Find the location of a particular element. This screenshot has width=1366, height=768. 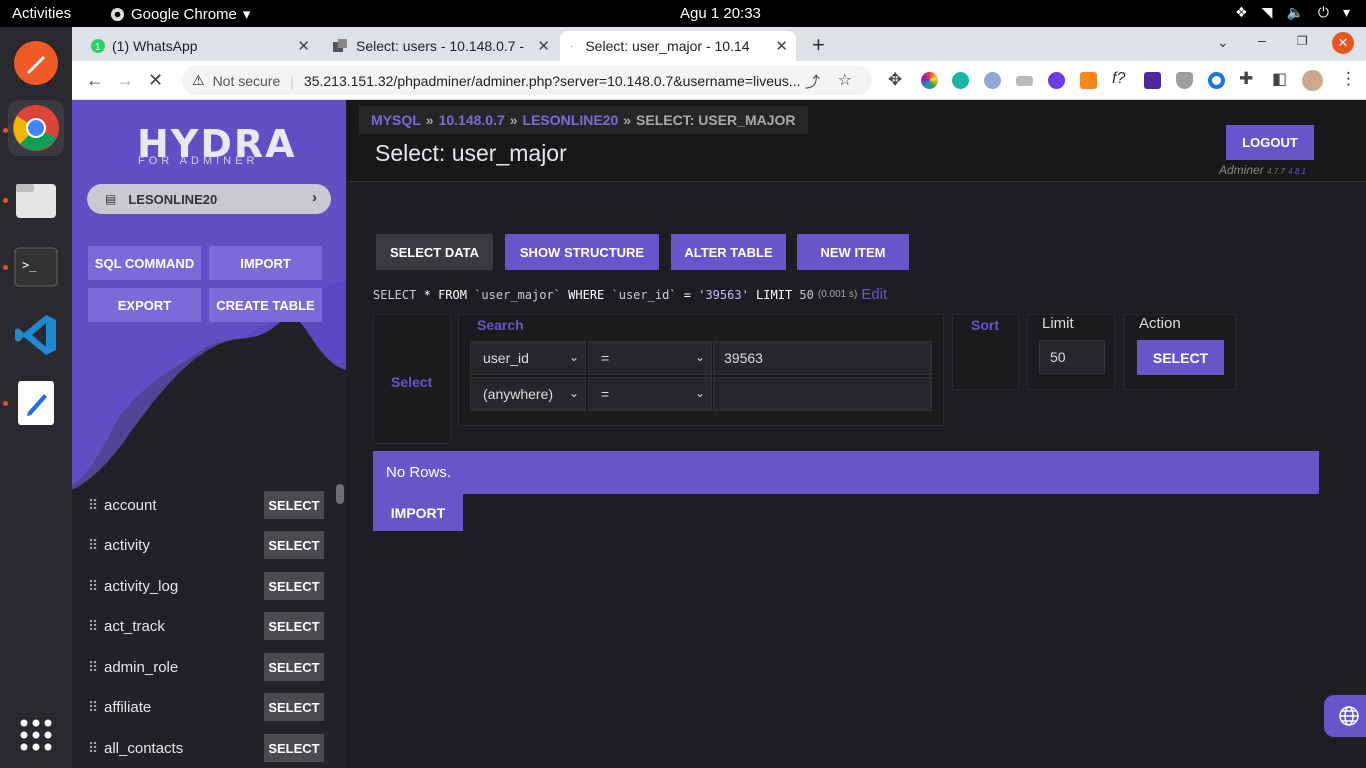

table-list-item: ⠿ activity_log SELECT is located at coordinates (208, 586).